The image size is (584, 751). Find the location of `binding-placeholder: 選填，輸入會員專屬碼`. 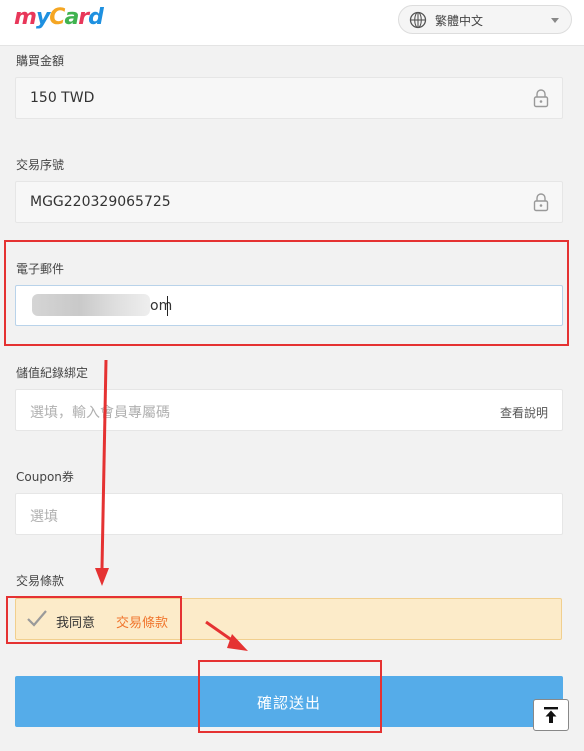

binding-placeholder: 選填，輸入會員專屬碼 is located at coordinates (100, 413).